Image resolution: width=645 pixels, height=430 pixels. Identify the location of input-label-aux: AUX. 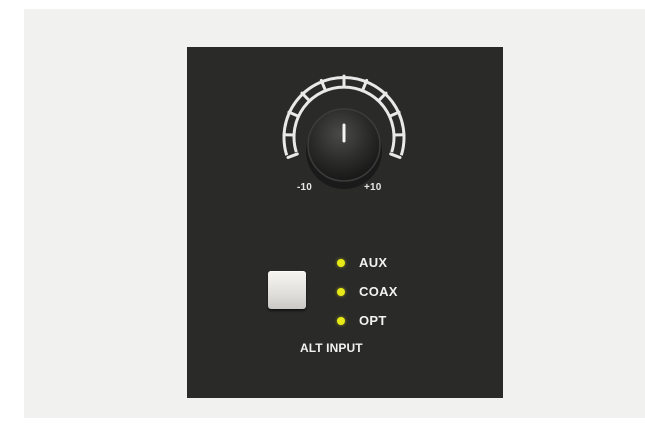
(373, 262).